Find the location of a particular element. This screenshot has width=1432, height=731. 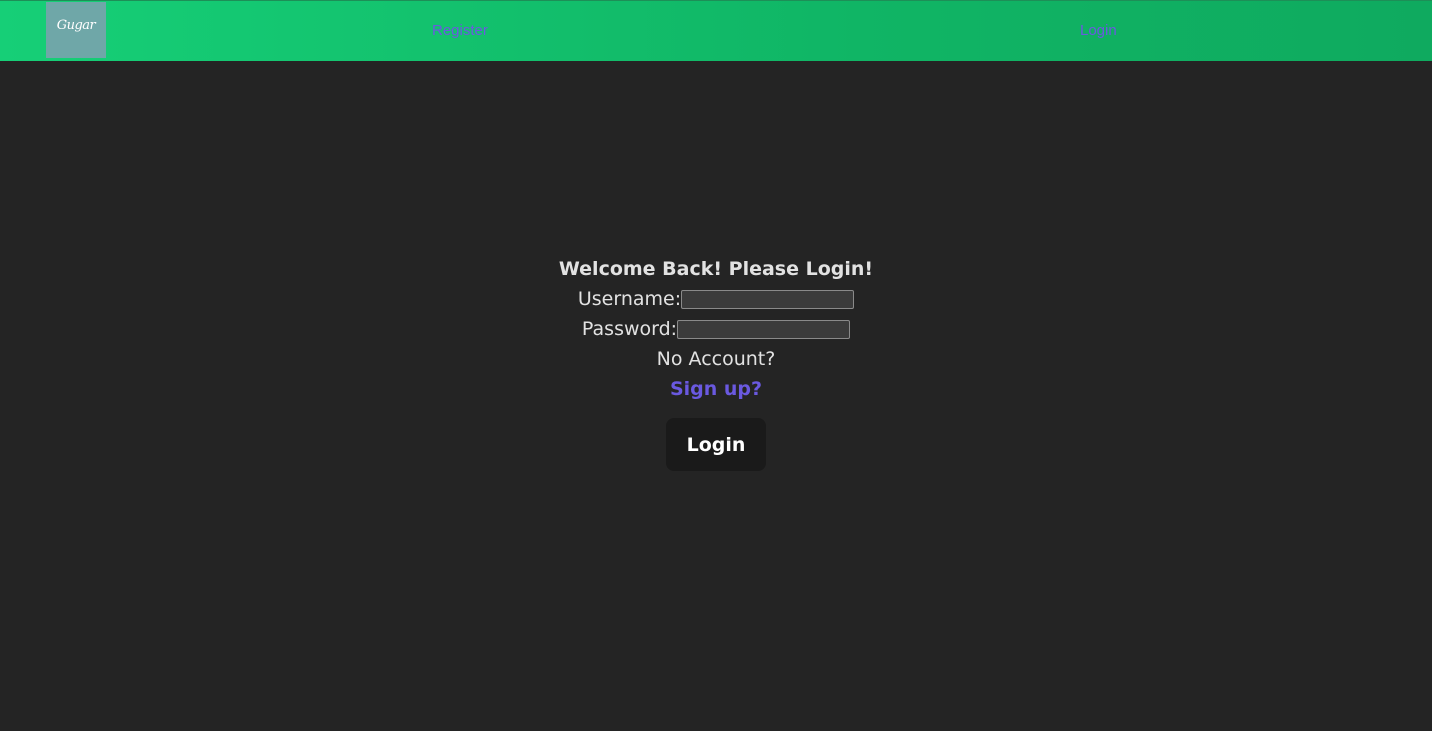

password-row: Password: is located at coordinates (716, 329).